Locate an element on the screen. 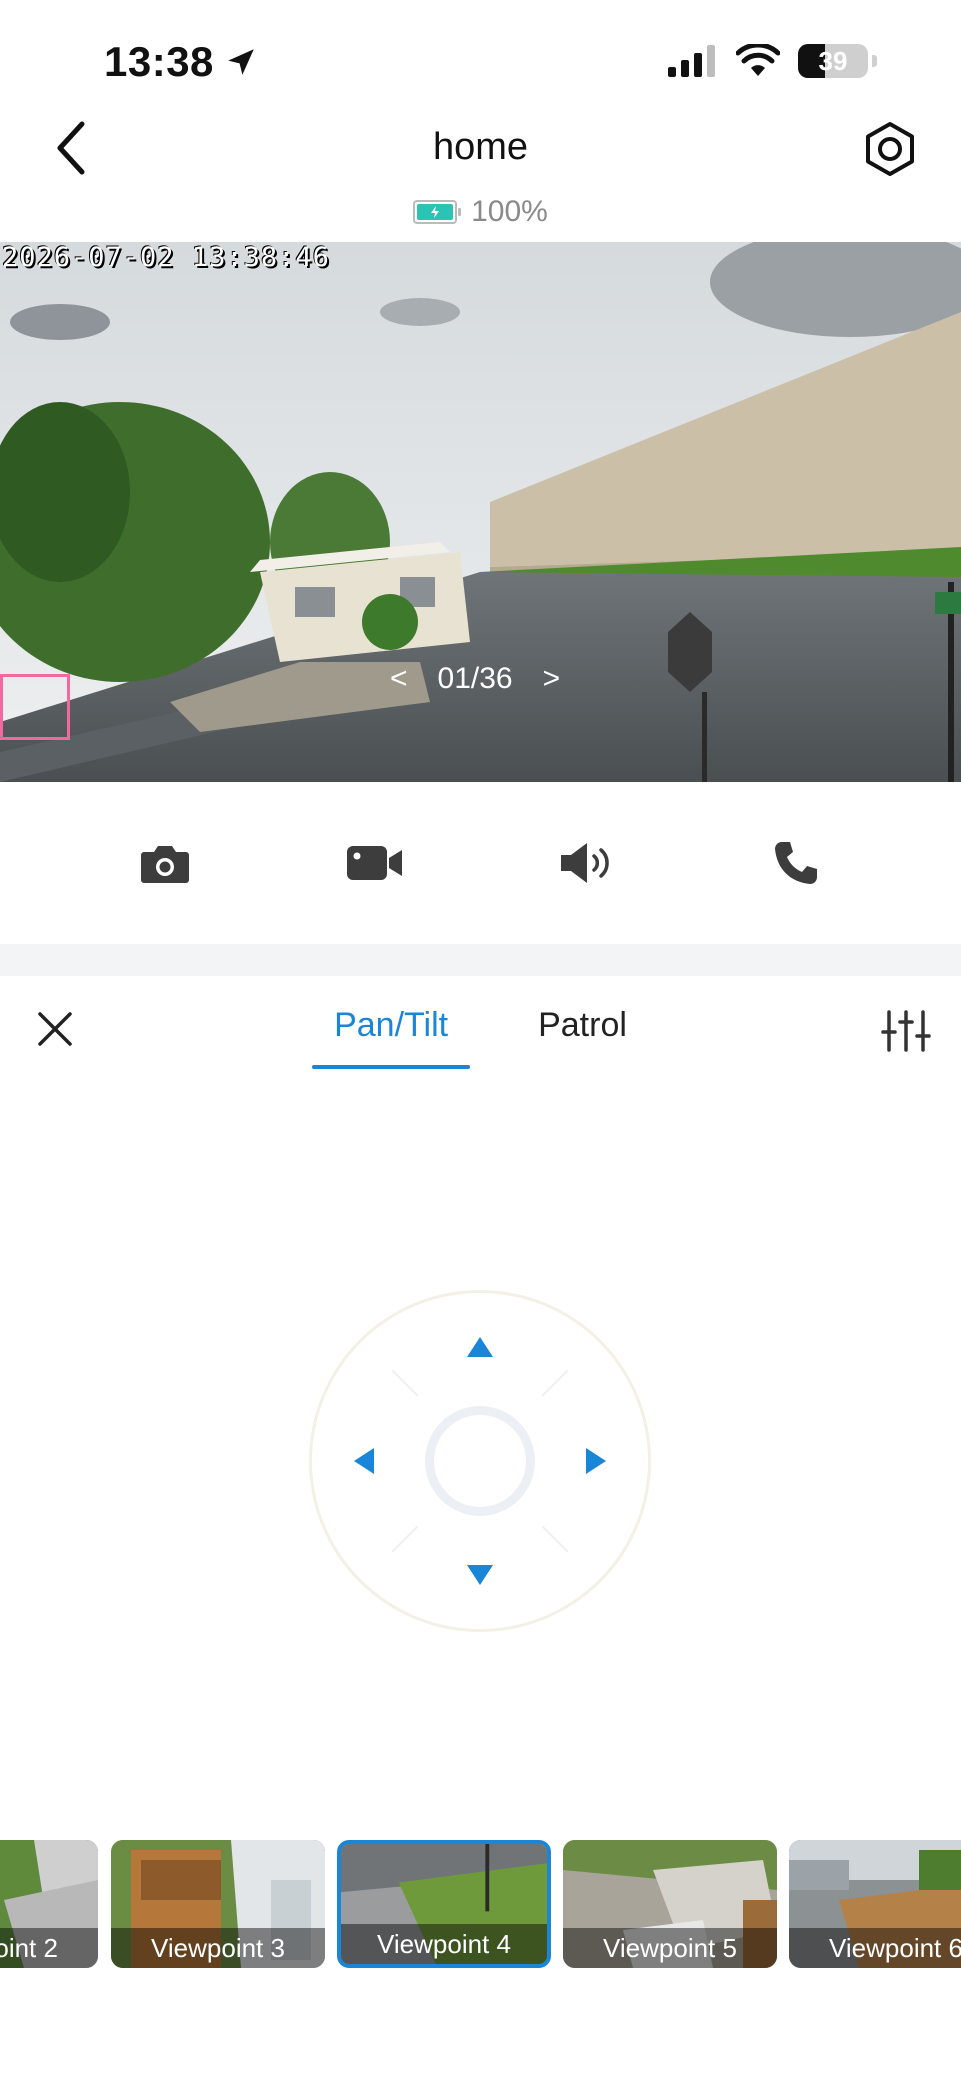 Image resolution: width=961 pixels, height=2082 pixels. location-arrow-icon is located at coordinates (241, 62).